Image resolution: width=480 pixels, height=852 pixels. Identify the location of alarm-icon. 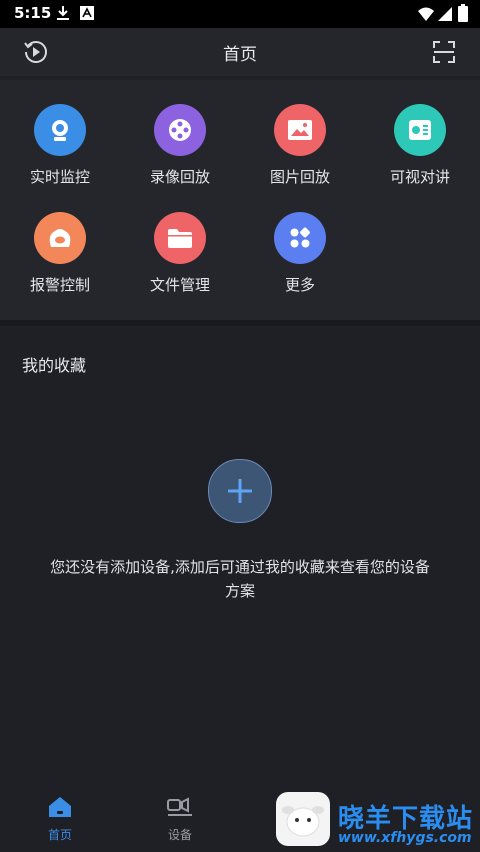
(60, 238).